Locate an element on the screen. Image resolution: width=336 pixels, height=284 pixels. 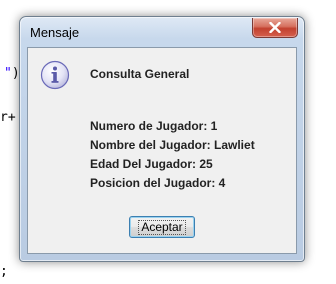
accept-button: Aceptar is located at coordinates (162, 227).